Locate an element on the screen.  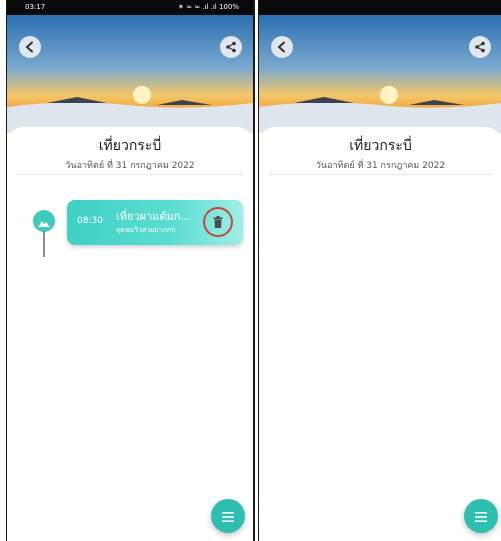
timeline-line is located at coordinates (44, 244).